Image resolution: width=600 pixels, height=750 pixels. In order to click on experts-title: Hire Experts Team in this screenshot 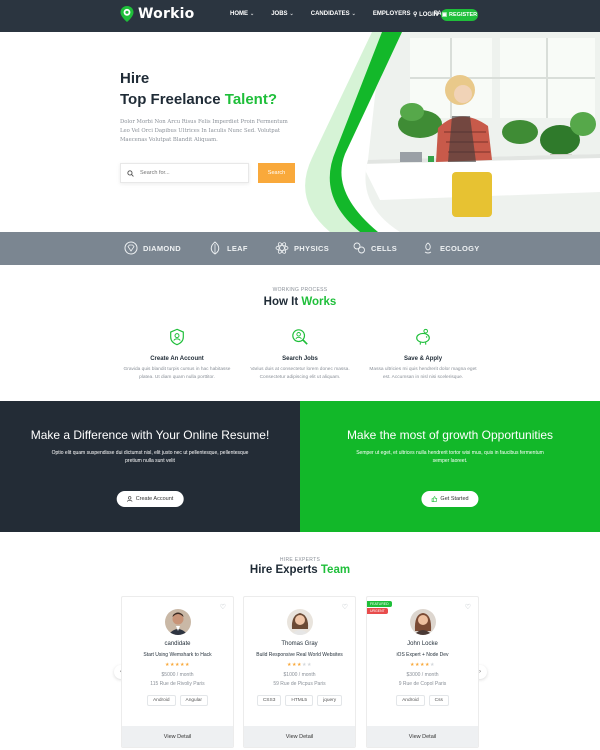, I will do `click(300, 570)`.